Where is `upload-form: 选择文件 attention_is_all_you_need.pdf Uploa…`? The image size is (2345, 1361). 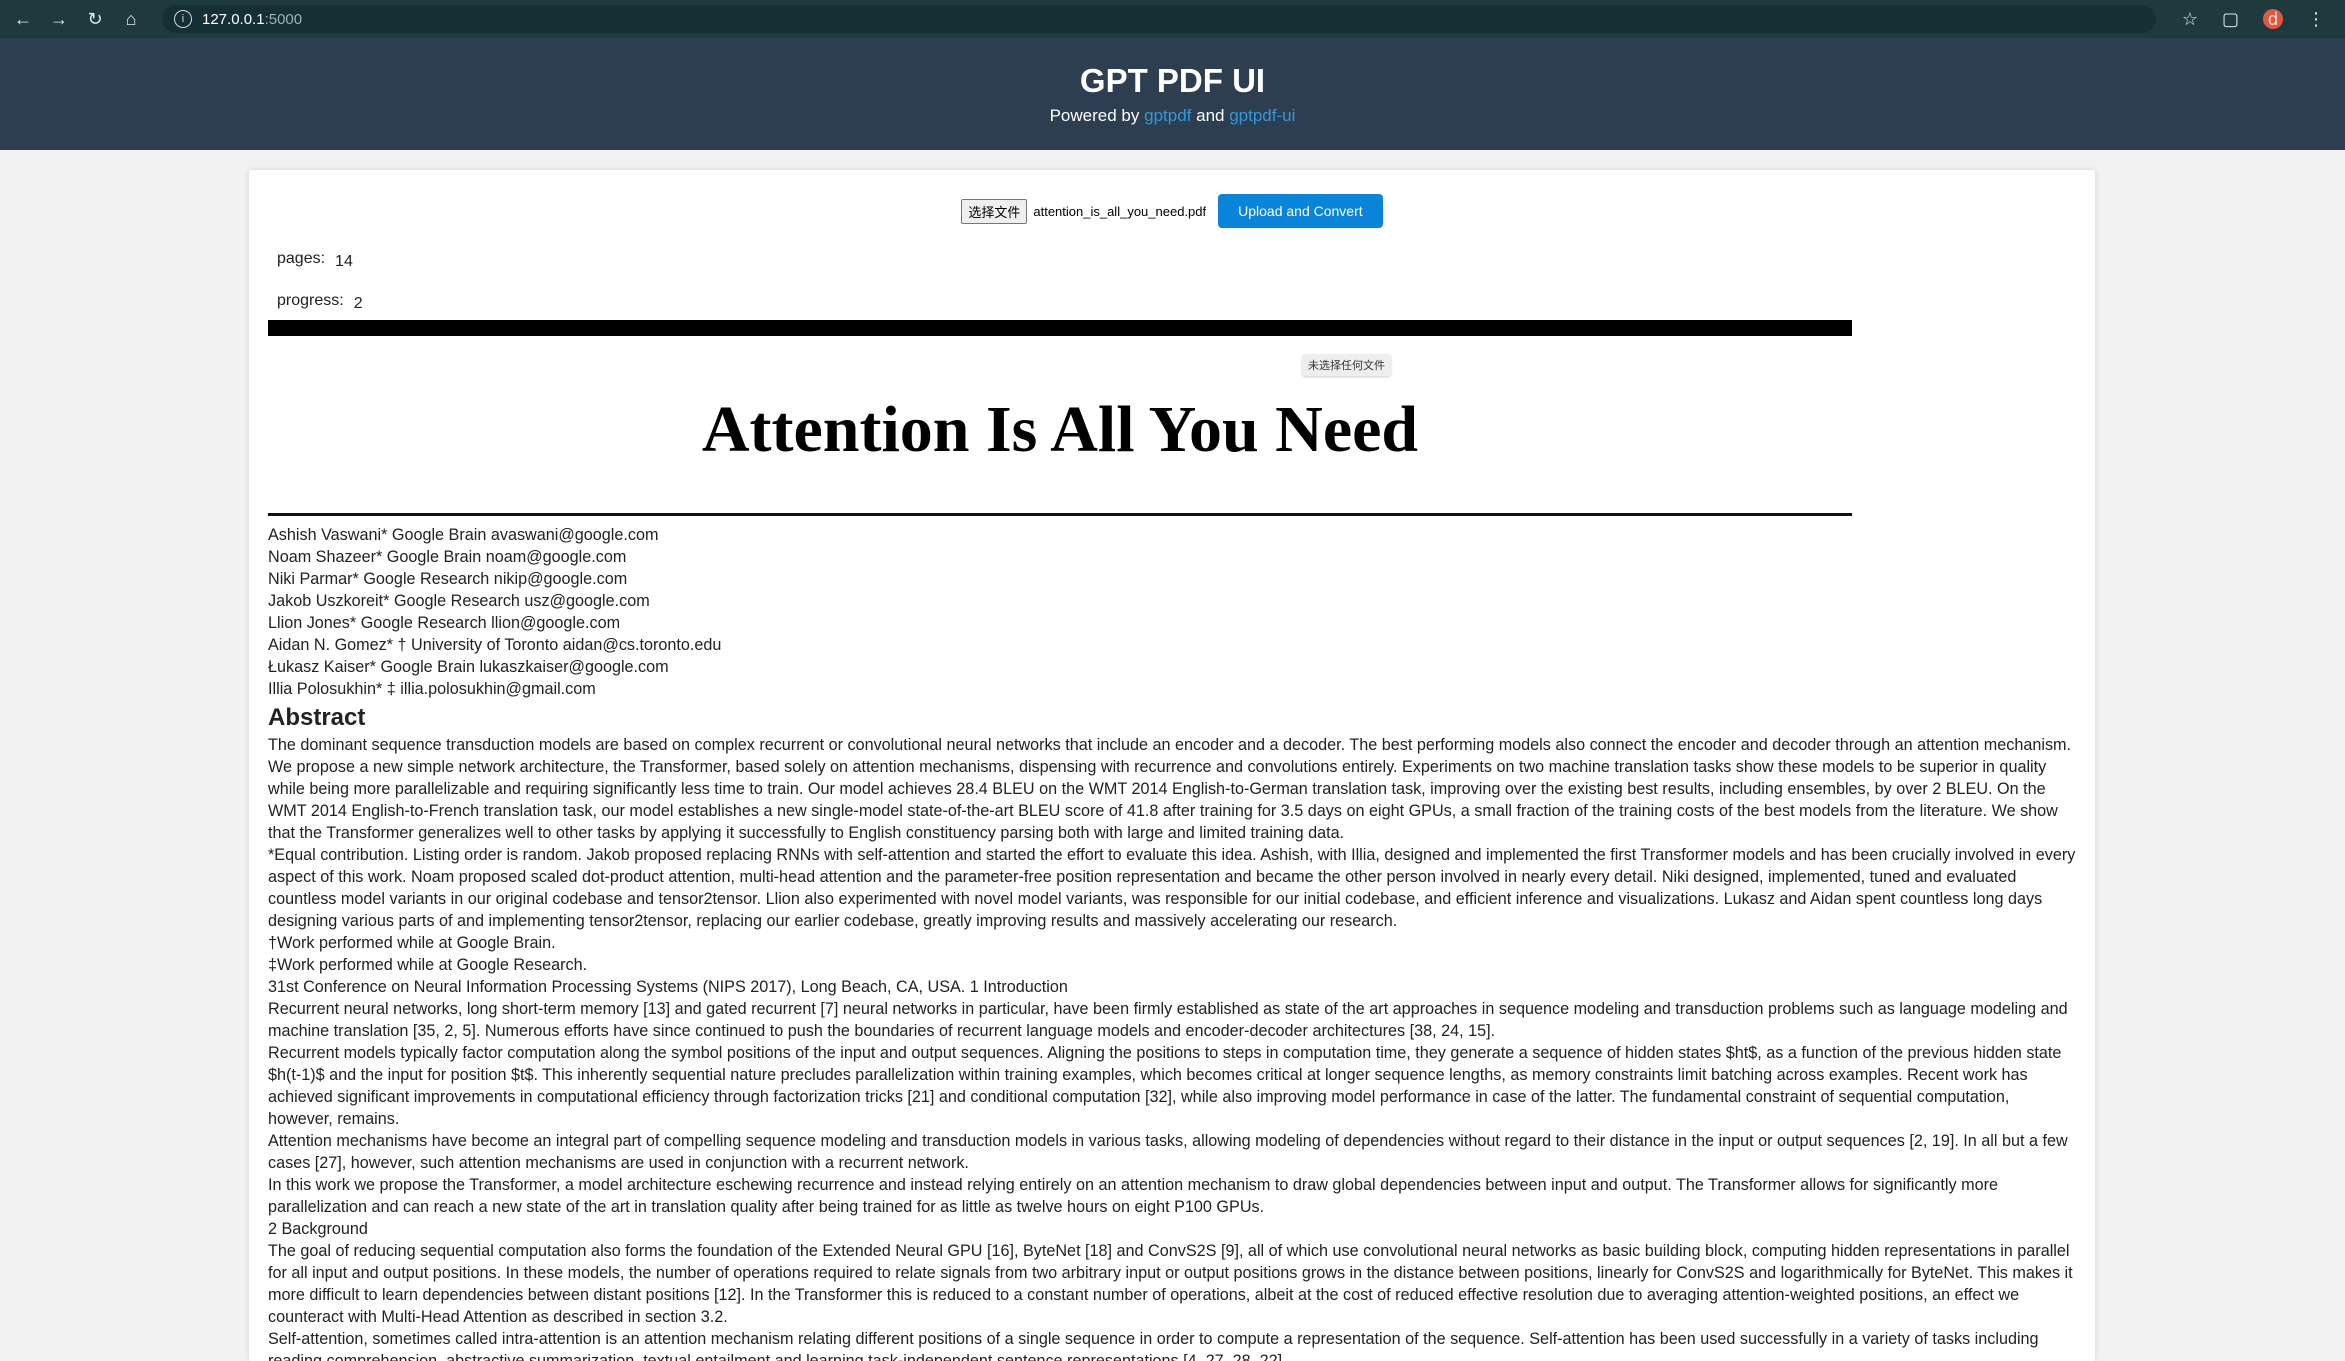
upload-form: 选择文件 attention_is_all_you_need.pdf Uploa… is located at coordinates (1172, 211).